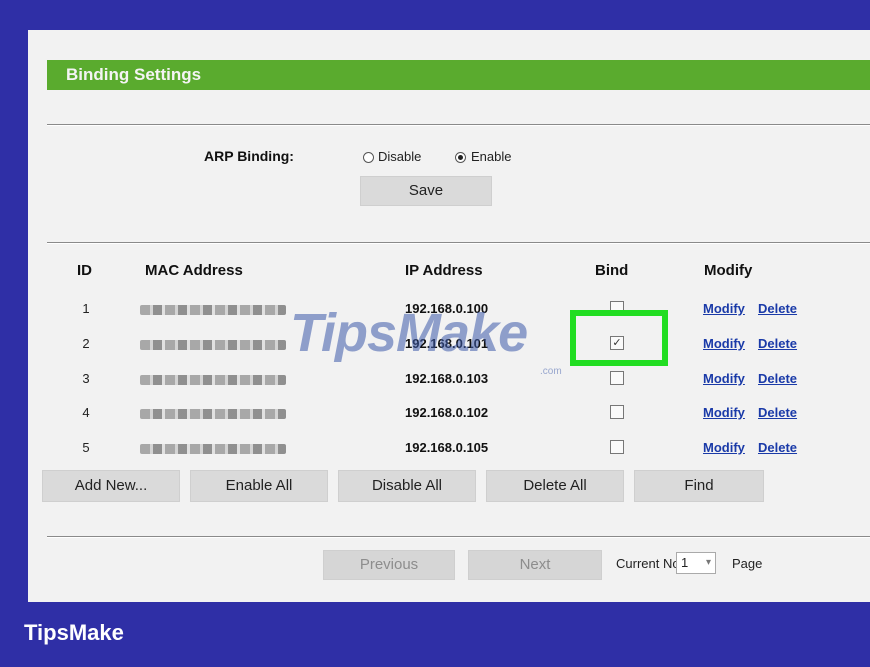 This screenshot has height=667, width=870. I want to click on save-button: Save, so click(426, 191).